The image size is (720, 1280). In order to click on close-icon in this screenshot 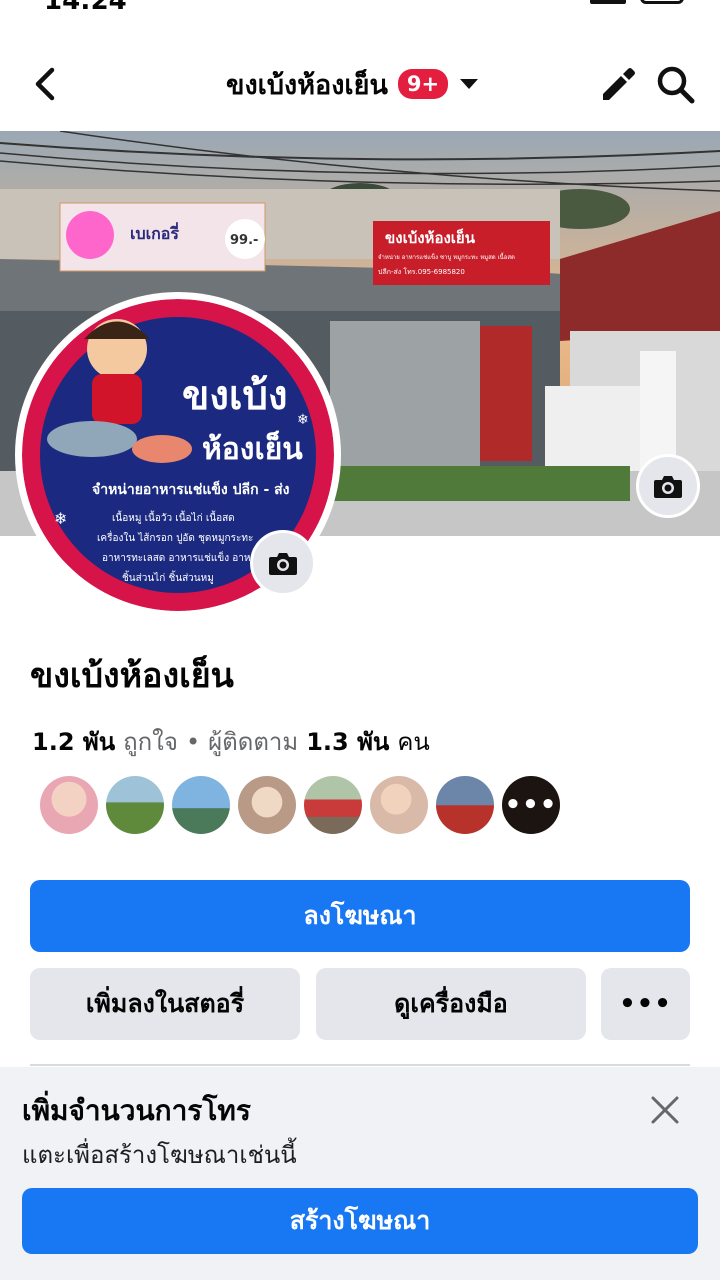, I will do `click(665, 1110)`.